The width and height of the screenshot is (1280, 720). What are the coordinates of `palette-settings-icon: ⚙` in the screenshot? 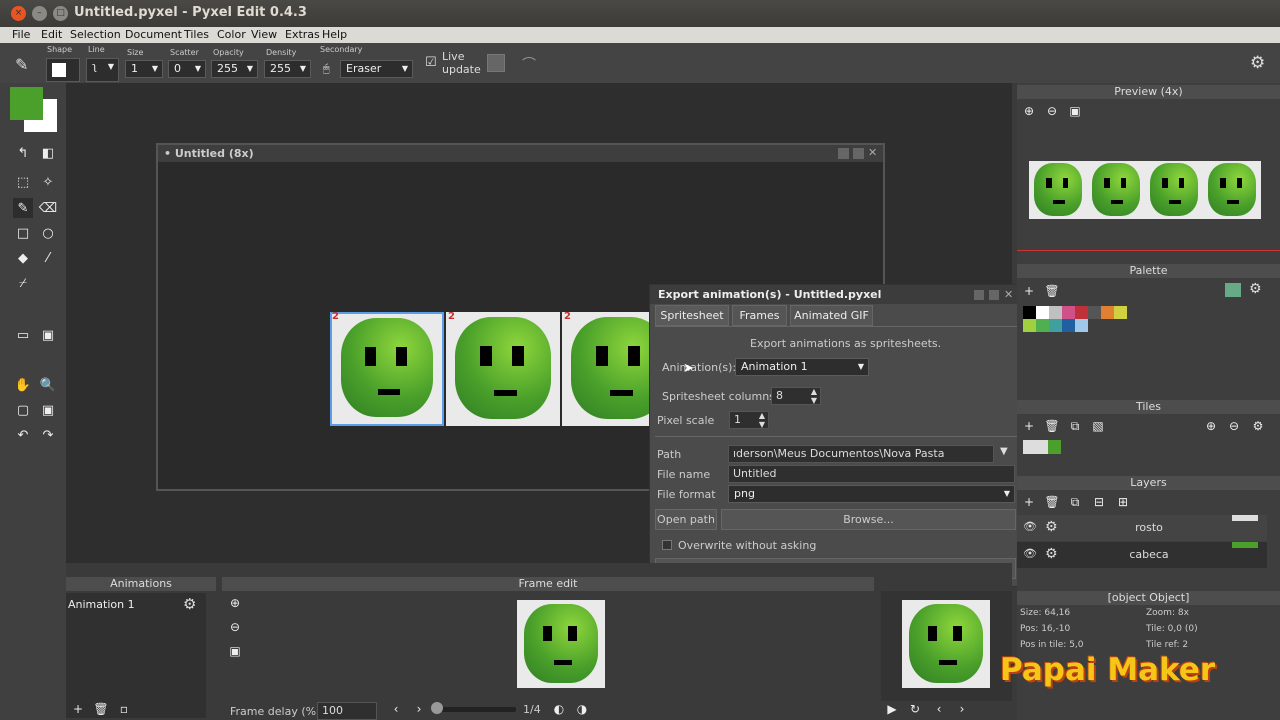 It's located at (1255, 289).